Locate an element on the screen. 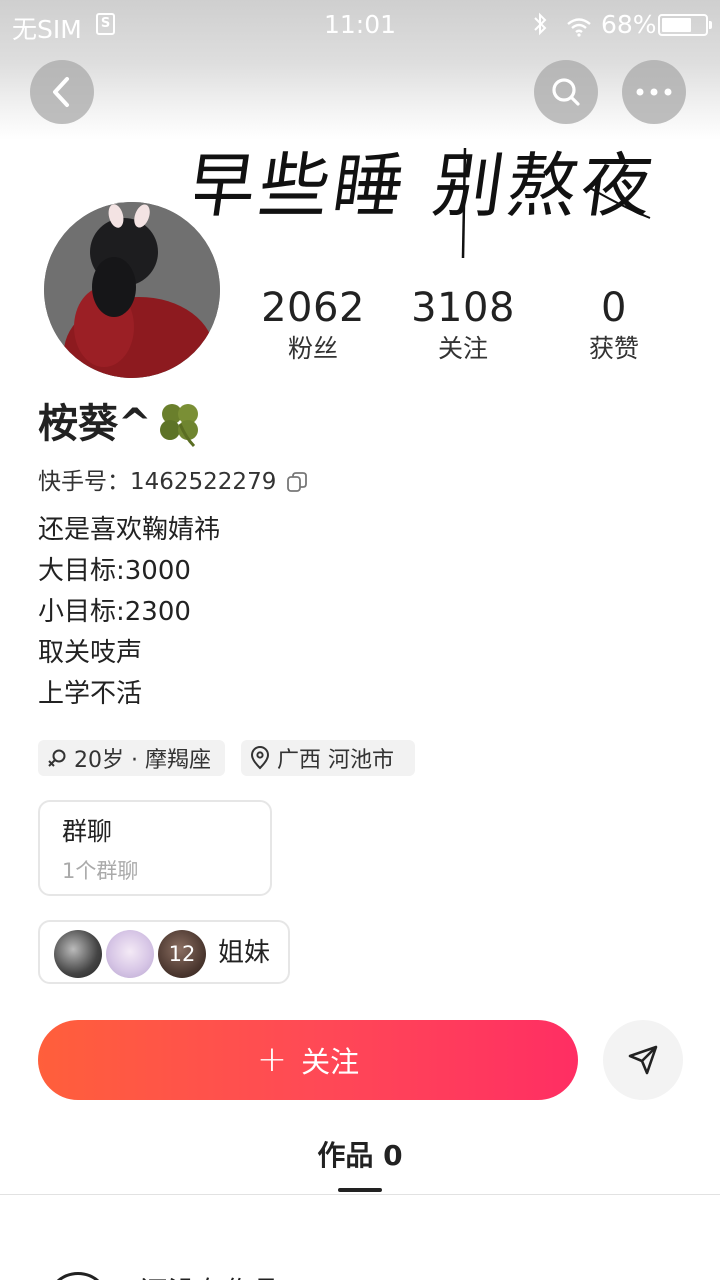 The image size is (720, 1280). tab-indicator is located at coordinates (360, 1190).